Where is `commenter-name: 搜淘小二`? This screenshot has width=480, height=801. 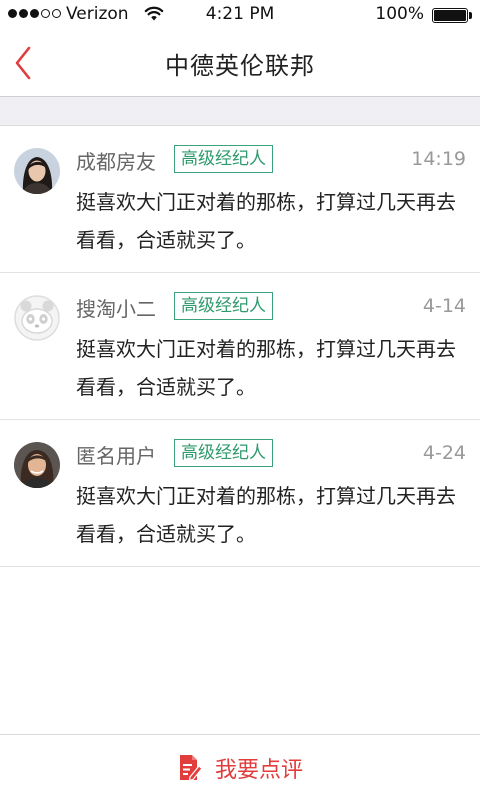
commenter-name: 搜淘小二 is located at coordinates (116, 309).